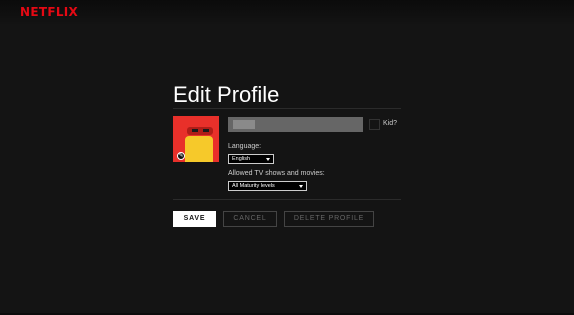 This screenshot has height=315, width=574. I want to click on maturity-select: All Maturity levels, so click(267, 186).